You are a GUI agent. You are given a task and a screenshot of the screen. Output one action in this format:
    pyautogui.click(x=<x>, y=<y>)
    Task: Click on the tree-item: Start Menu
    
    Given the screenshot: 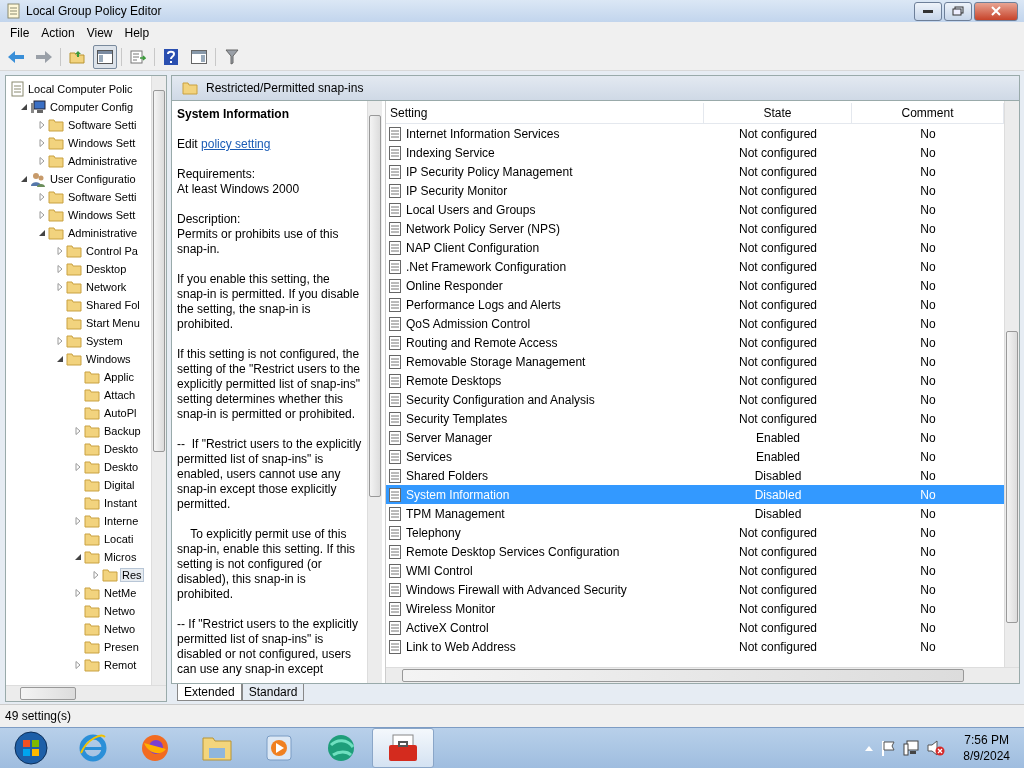 What is the action you would take?
    pyautogui.click(x=113, y=323)
    